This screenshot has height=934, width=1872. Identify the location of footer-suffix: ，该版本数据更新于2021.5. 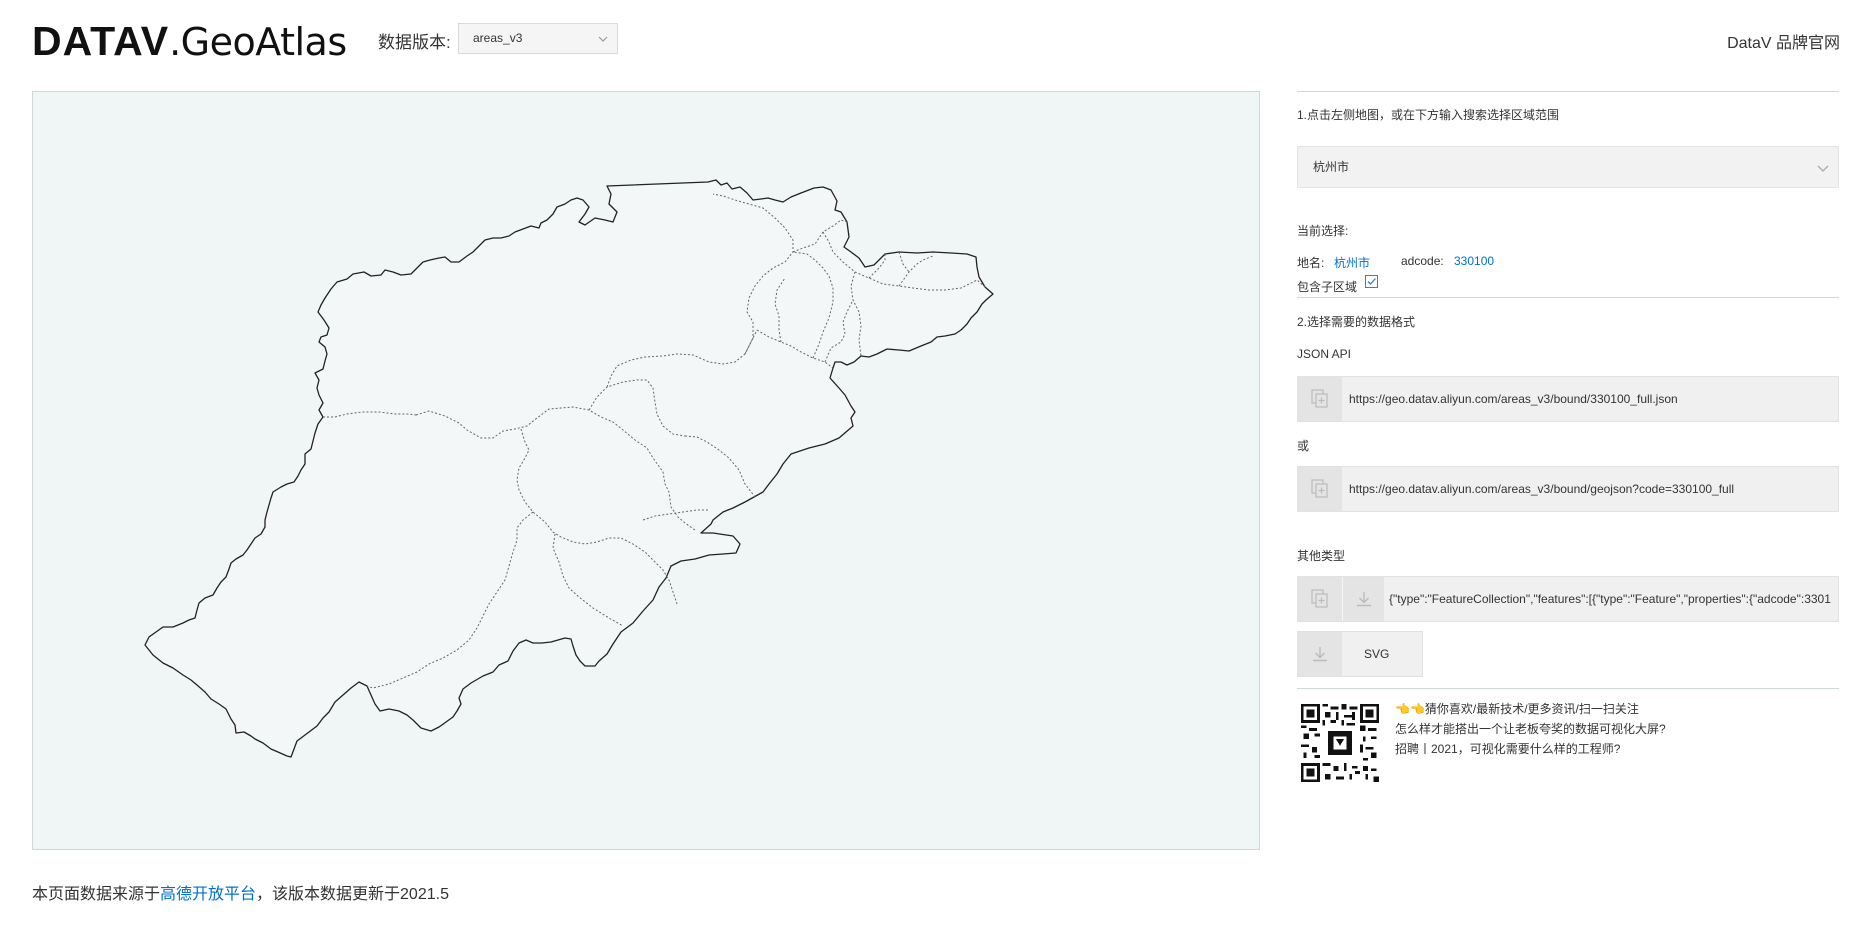
(352, 894).